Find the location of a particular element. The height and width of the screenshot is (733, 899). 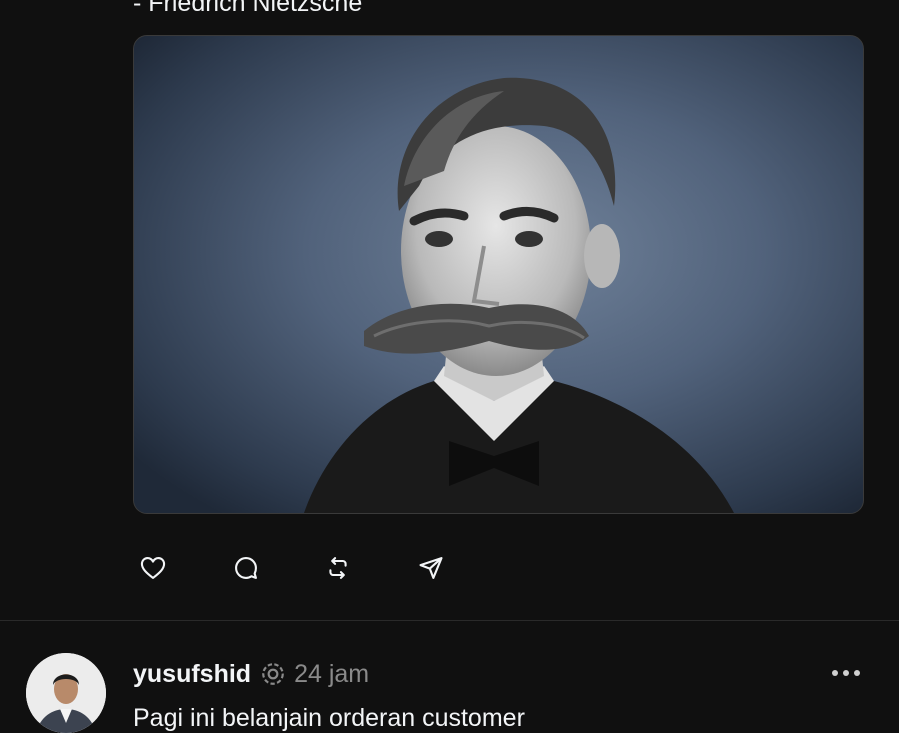

like-button is located at coordinates (153, 568).